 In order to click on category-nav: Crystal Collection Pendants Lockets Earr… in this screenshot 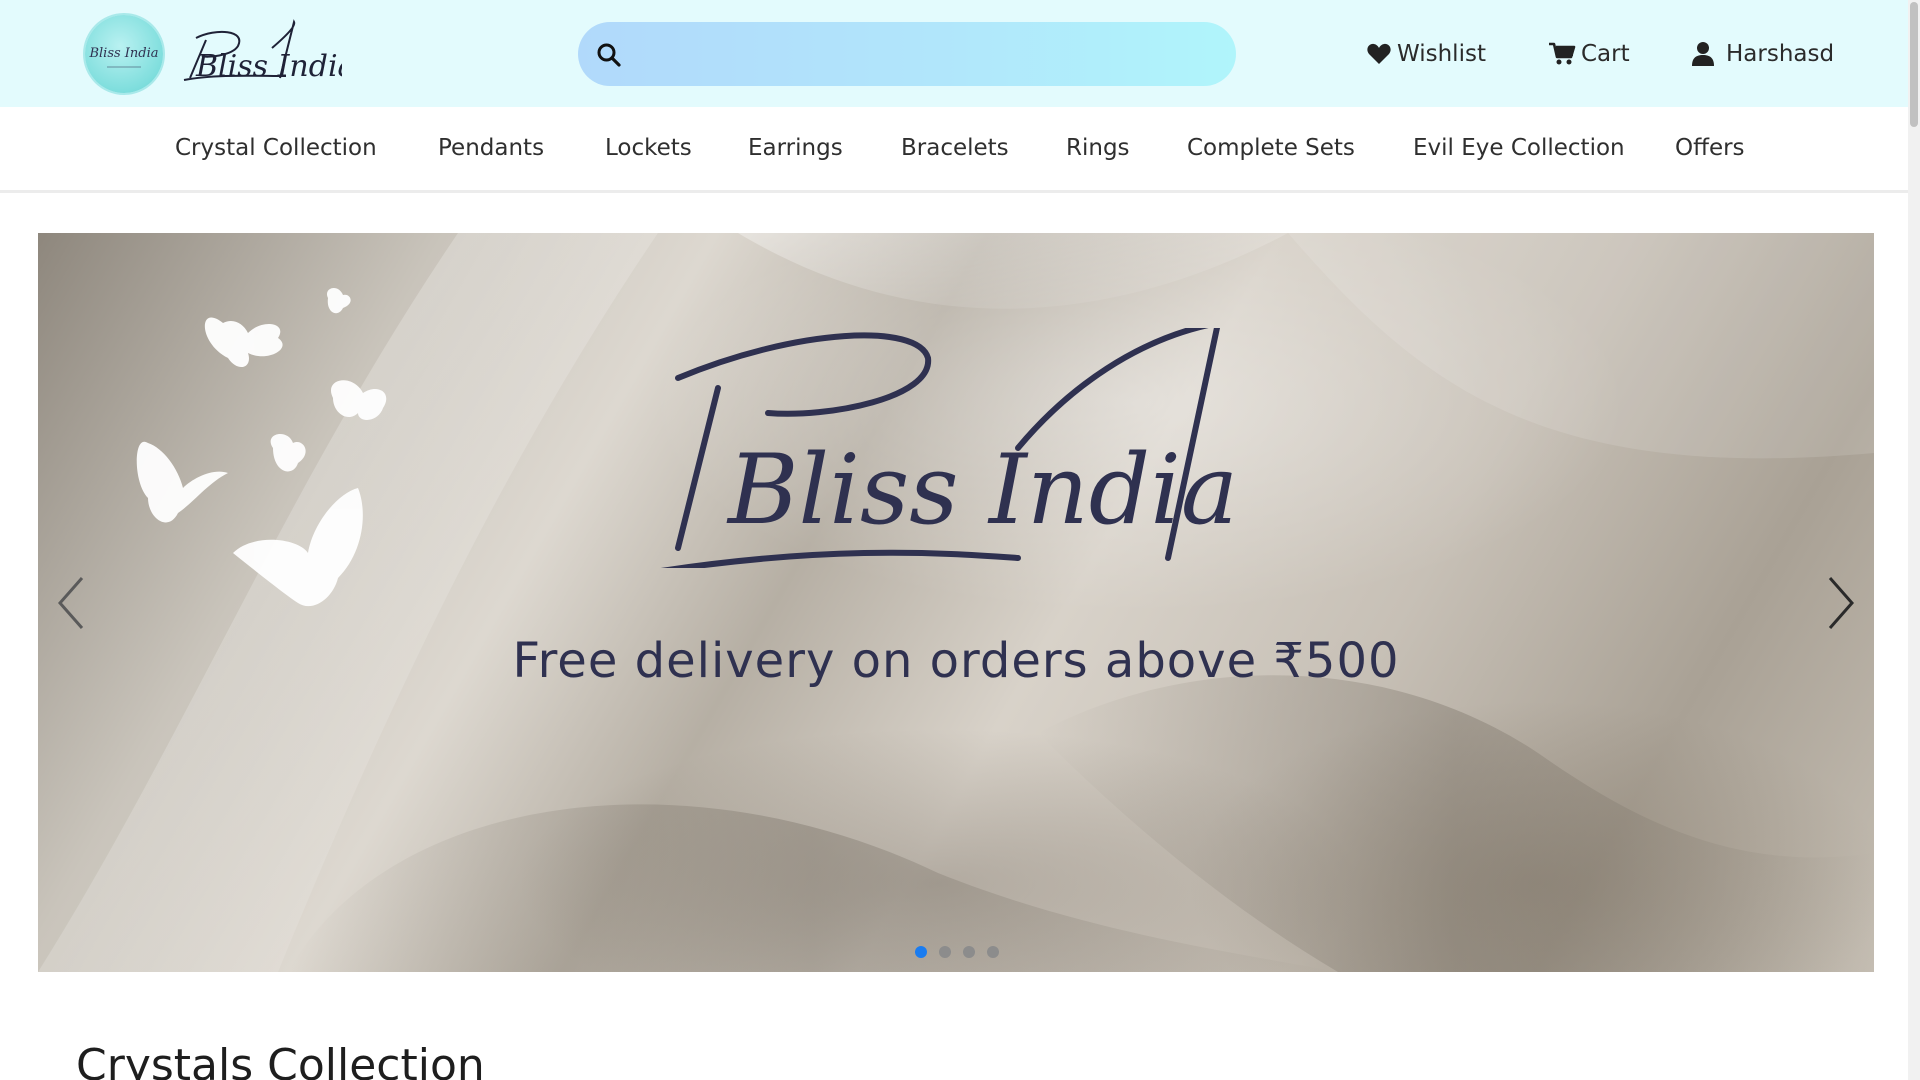, I will do `click(954, 150)`.